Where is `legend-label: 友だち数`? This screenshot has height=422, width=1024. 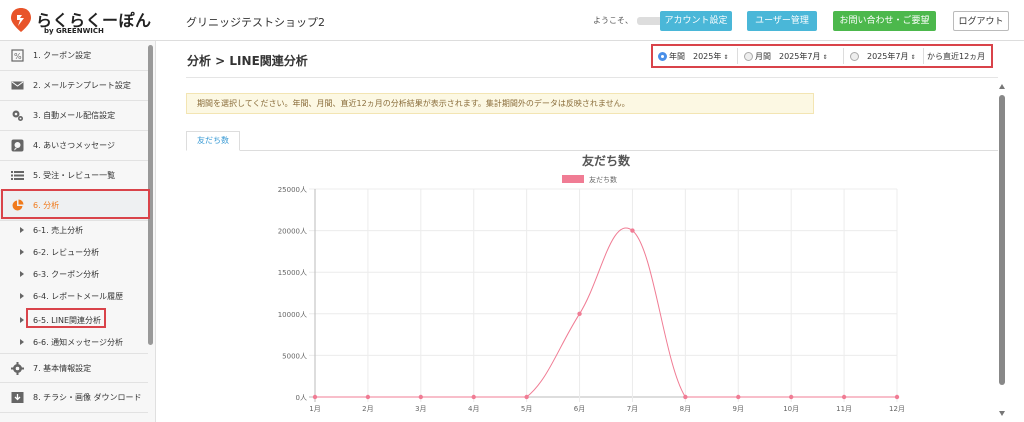
legend-label: 友だち数 is located at coordinates (603, 179).